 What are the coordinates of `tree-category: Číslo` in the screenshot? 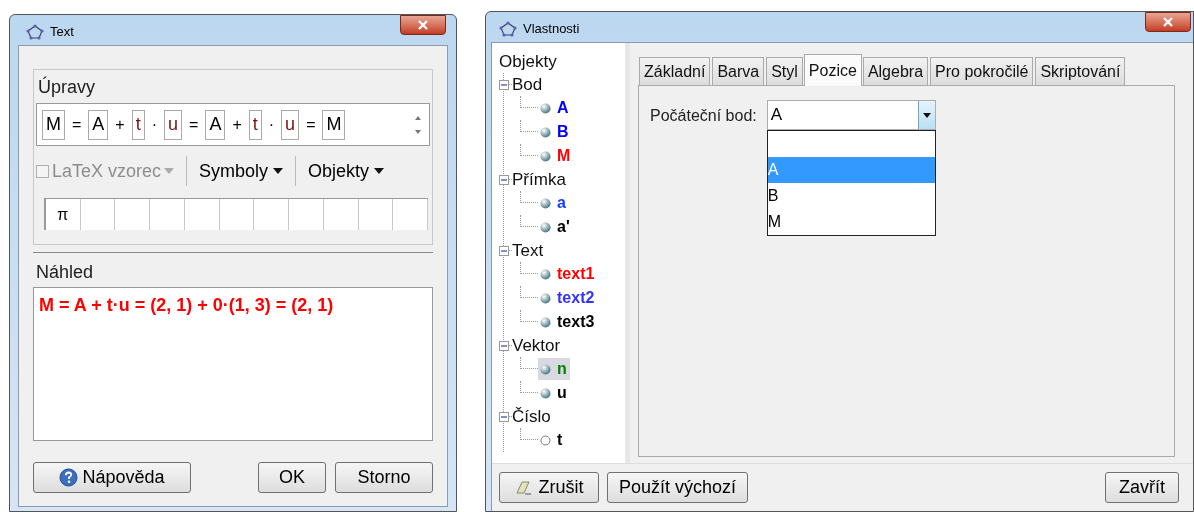 It's located at (531, 416).